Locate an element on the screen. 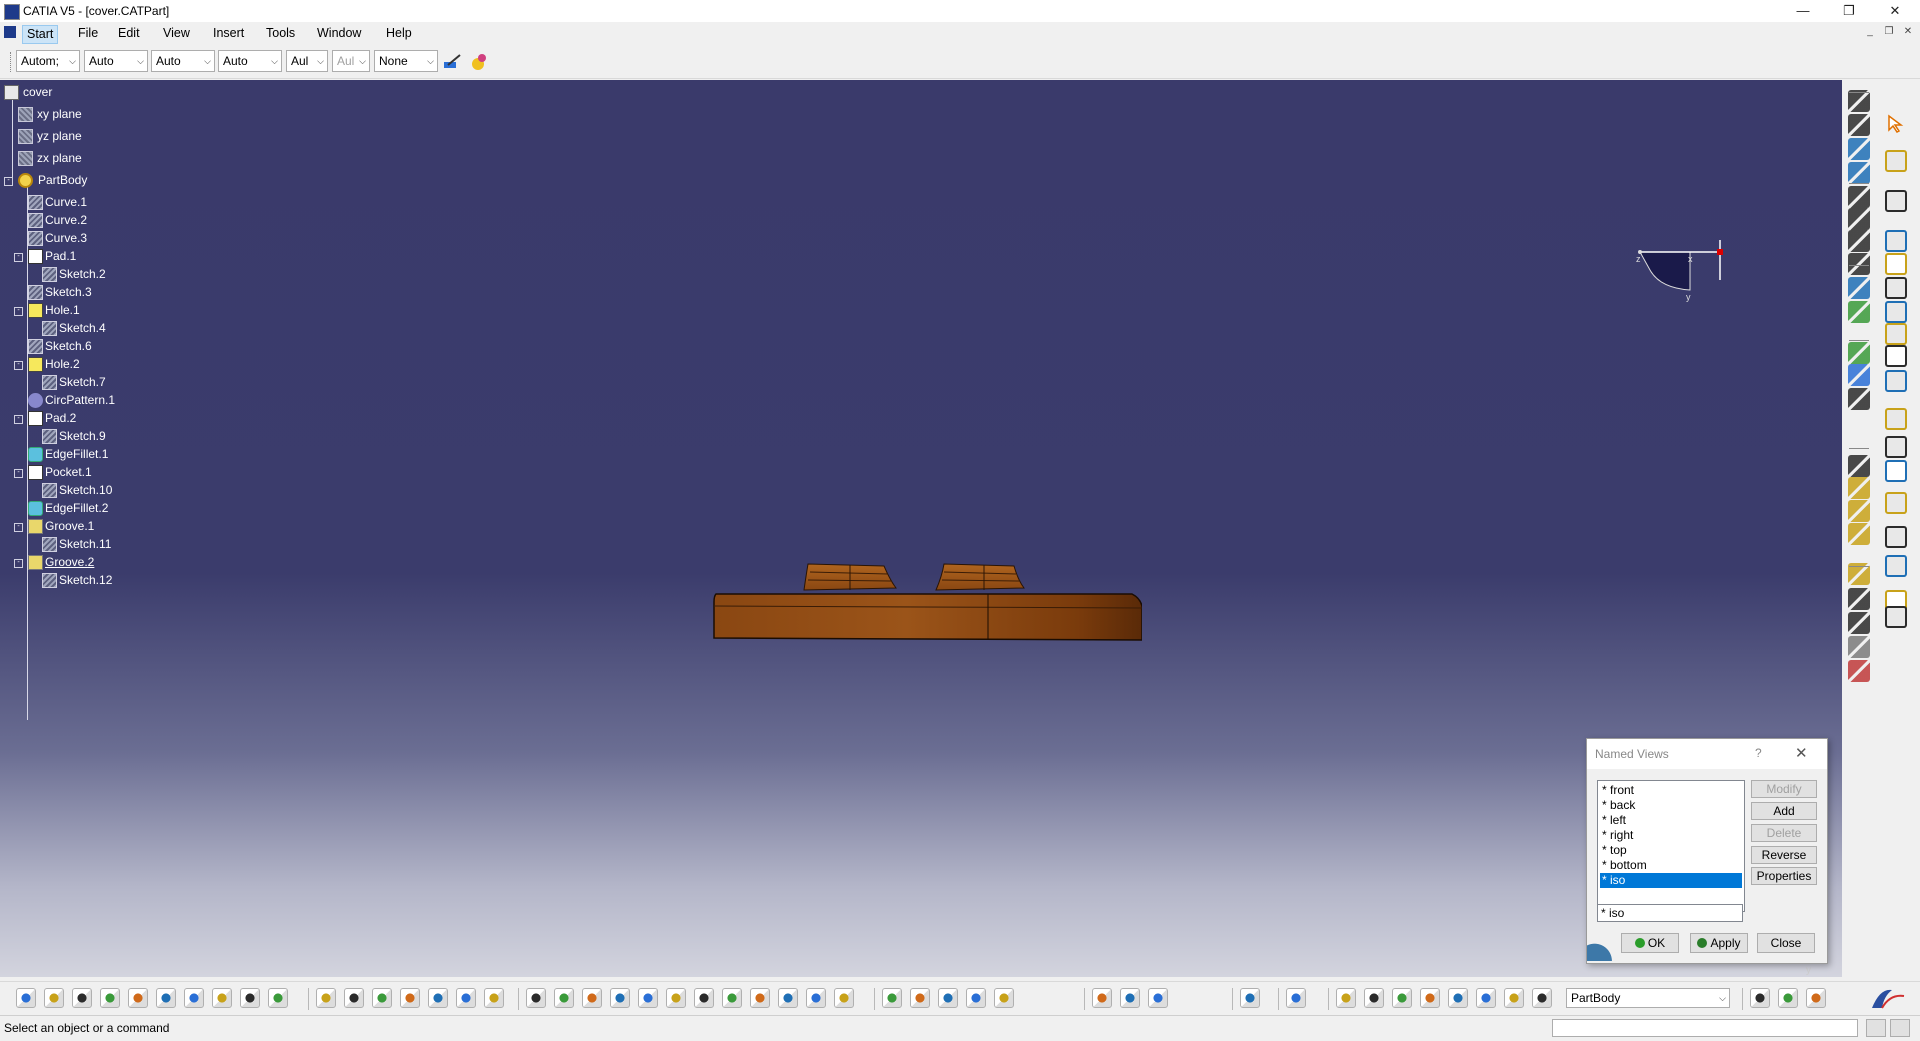 The width and height of the screenshot is (1920, 1041). fit-all-icon is located at coordinates (564, 998).